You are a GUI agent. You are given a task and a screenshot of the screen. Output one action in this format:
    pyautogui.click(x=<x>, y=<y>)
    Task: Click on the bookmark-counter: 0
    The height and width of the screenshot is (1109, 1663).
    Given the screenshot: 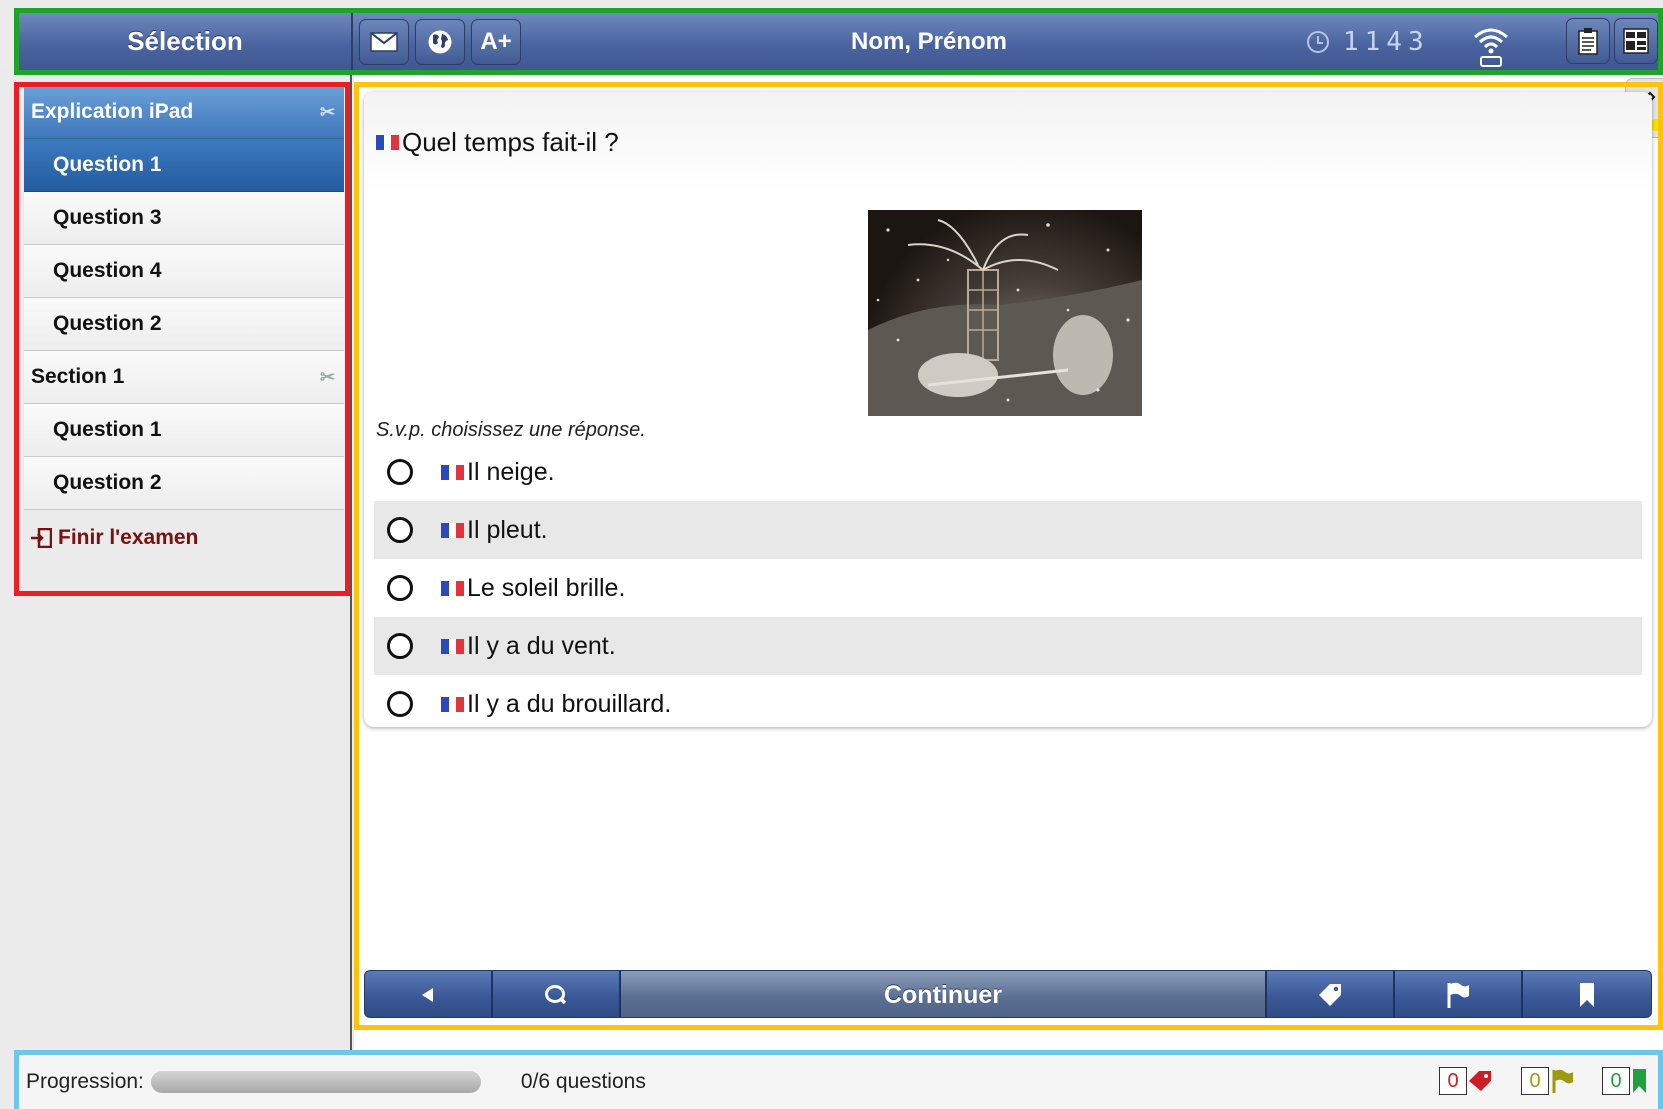 What is the action you would take?
    pyautogui.click(x=1625, y=1081)
    